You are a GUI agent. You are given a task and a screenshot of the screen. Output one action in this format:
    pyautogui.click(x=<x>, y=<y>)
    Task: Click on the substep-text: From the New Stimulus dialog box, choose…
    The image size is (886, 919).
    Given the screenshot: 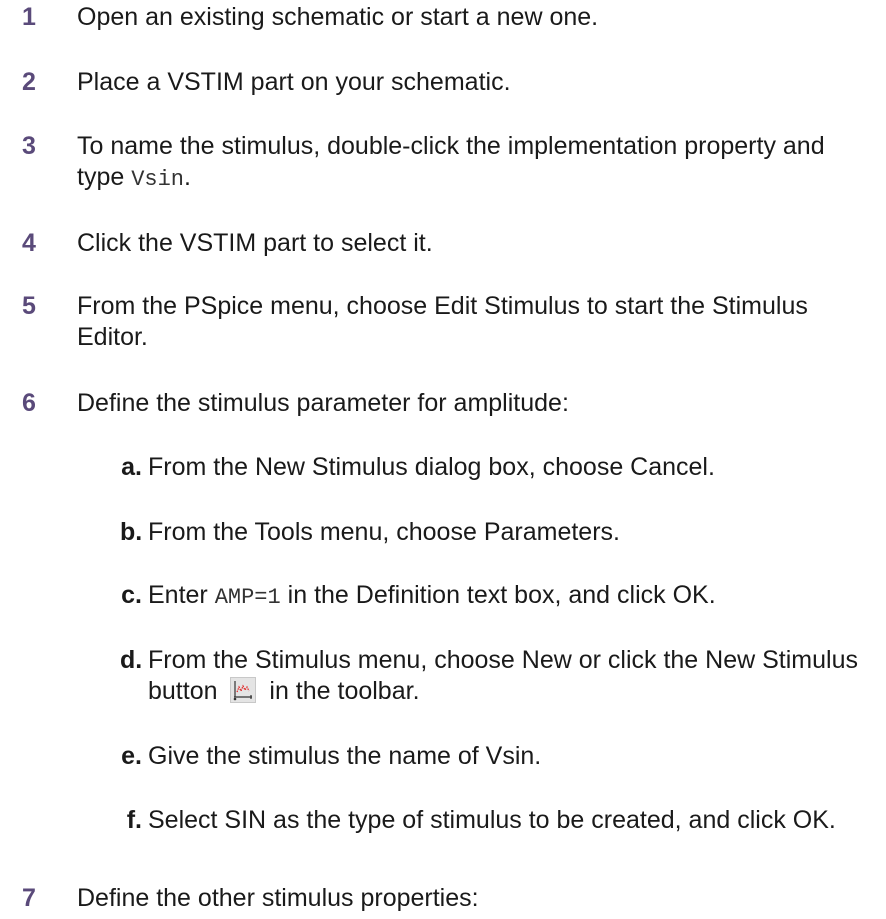 What is the action you would take?
    pyautogui.click(x=431, y=467)
    